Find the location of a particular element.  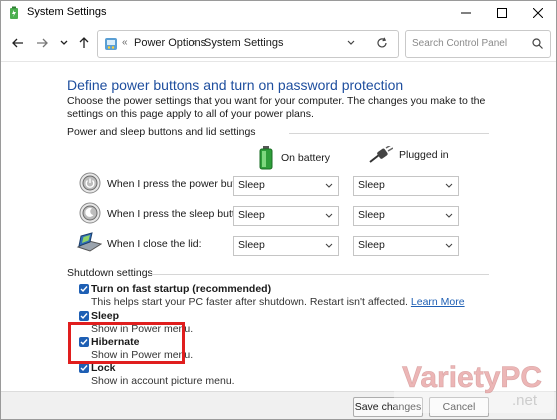

back-button is located at coordinates (18, 43).